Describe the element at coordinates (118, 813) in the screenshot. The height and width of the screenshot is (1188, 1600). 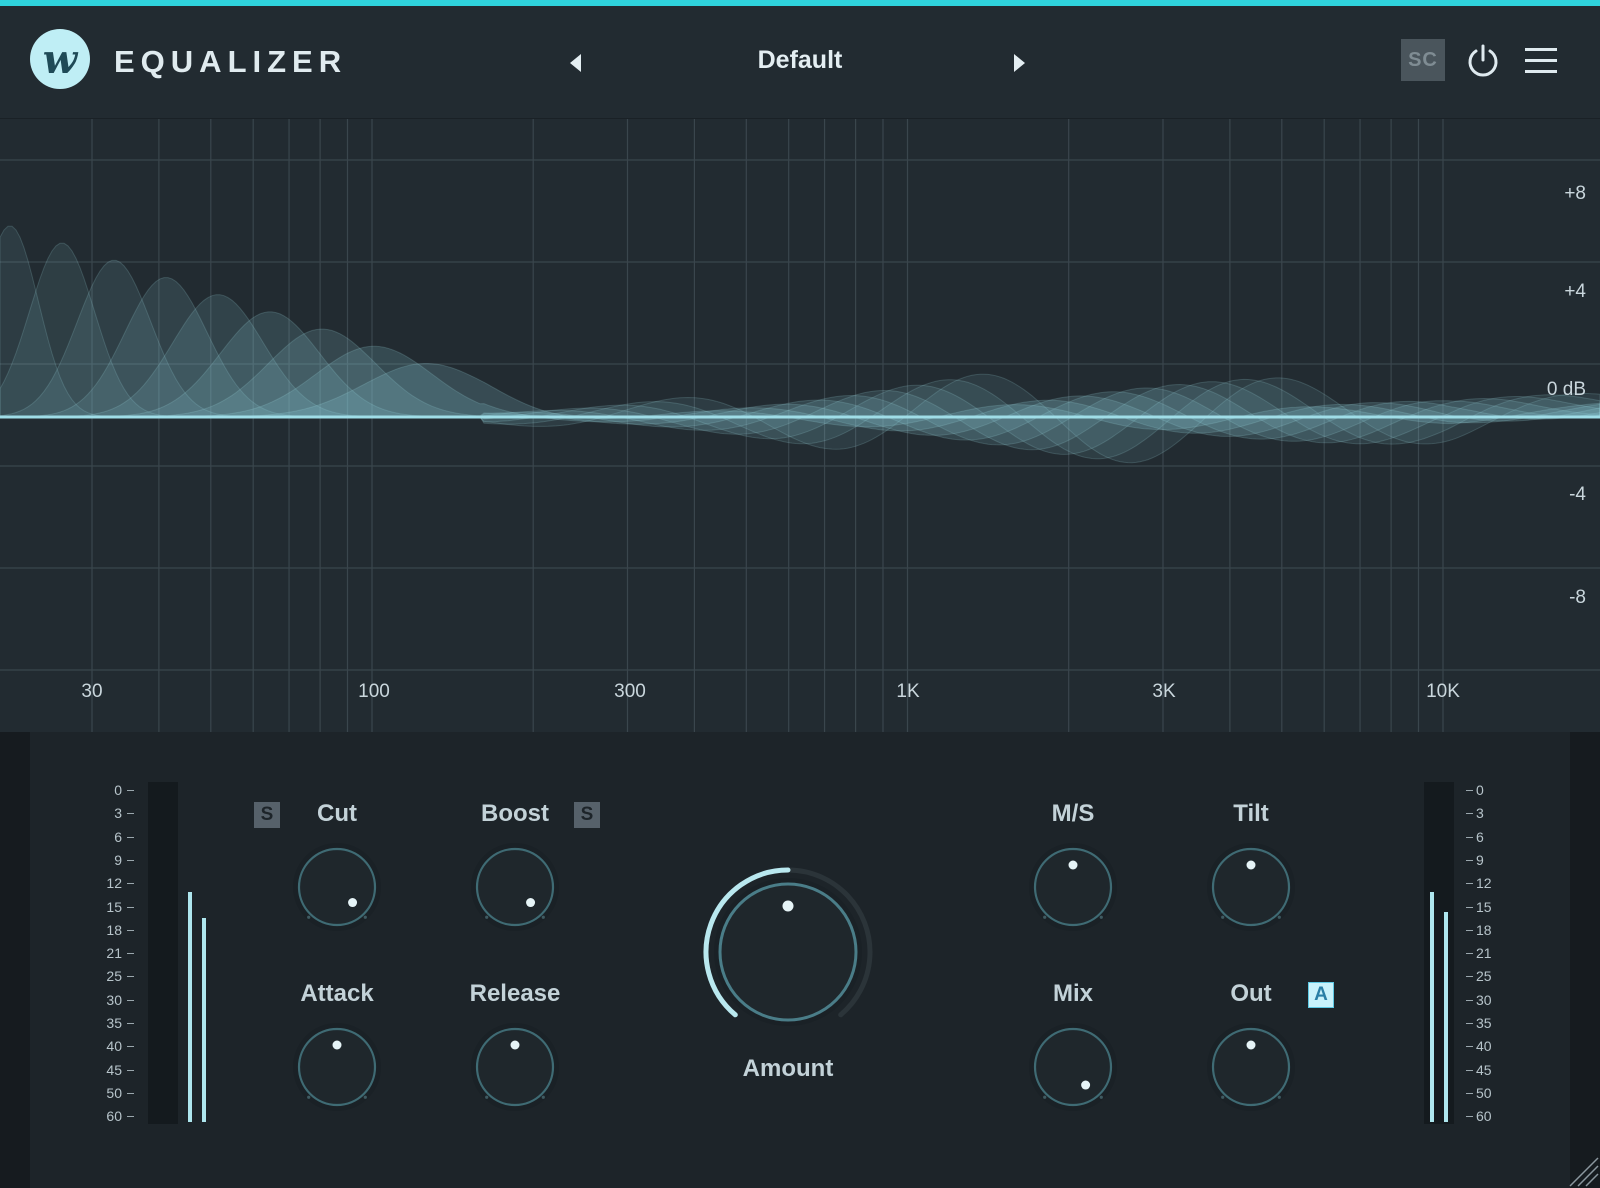
I see `meter-scale-label: 3` at that location.